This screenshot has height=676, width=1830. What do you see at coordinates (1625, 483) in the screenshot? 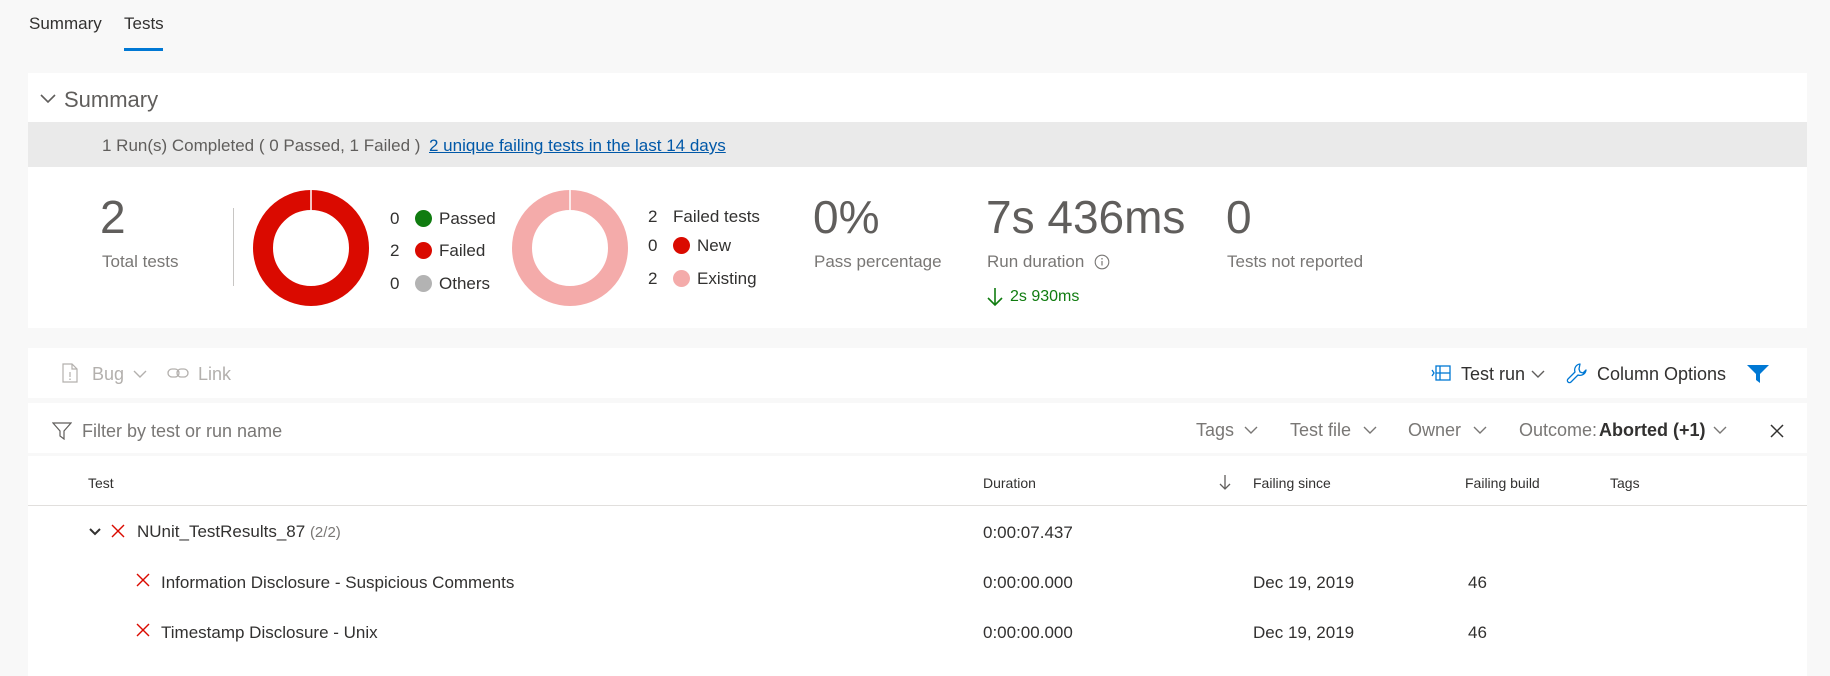
I see `column-header-tags: Tags` at bounding box center [1625, 483].